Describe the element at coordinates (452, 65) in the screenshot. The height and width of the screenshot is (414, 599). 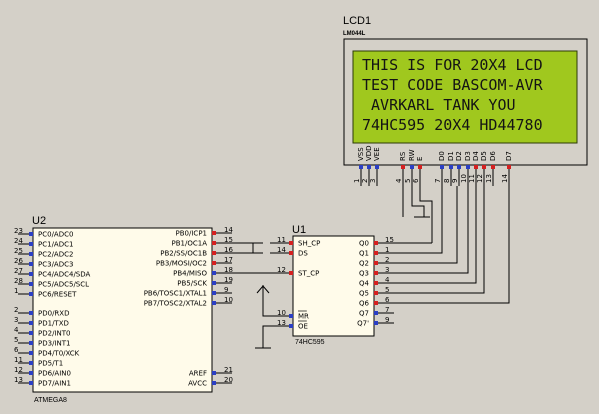
I see `lcd-line-1: THIS IS FOR 20X4 LCD` at that location.